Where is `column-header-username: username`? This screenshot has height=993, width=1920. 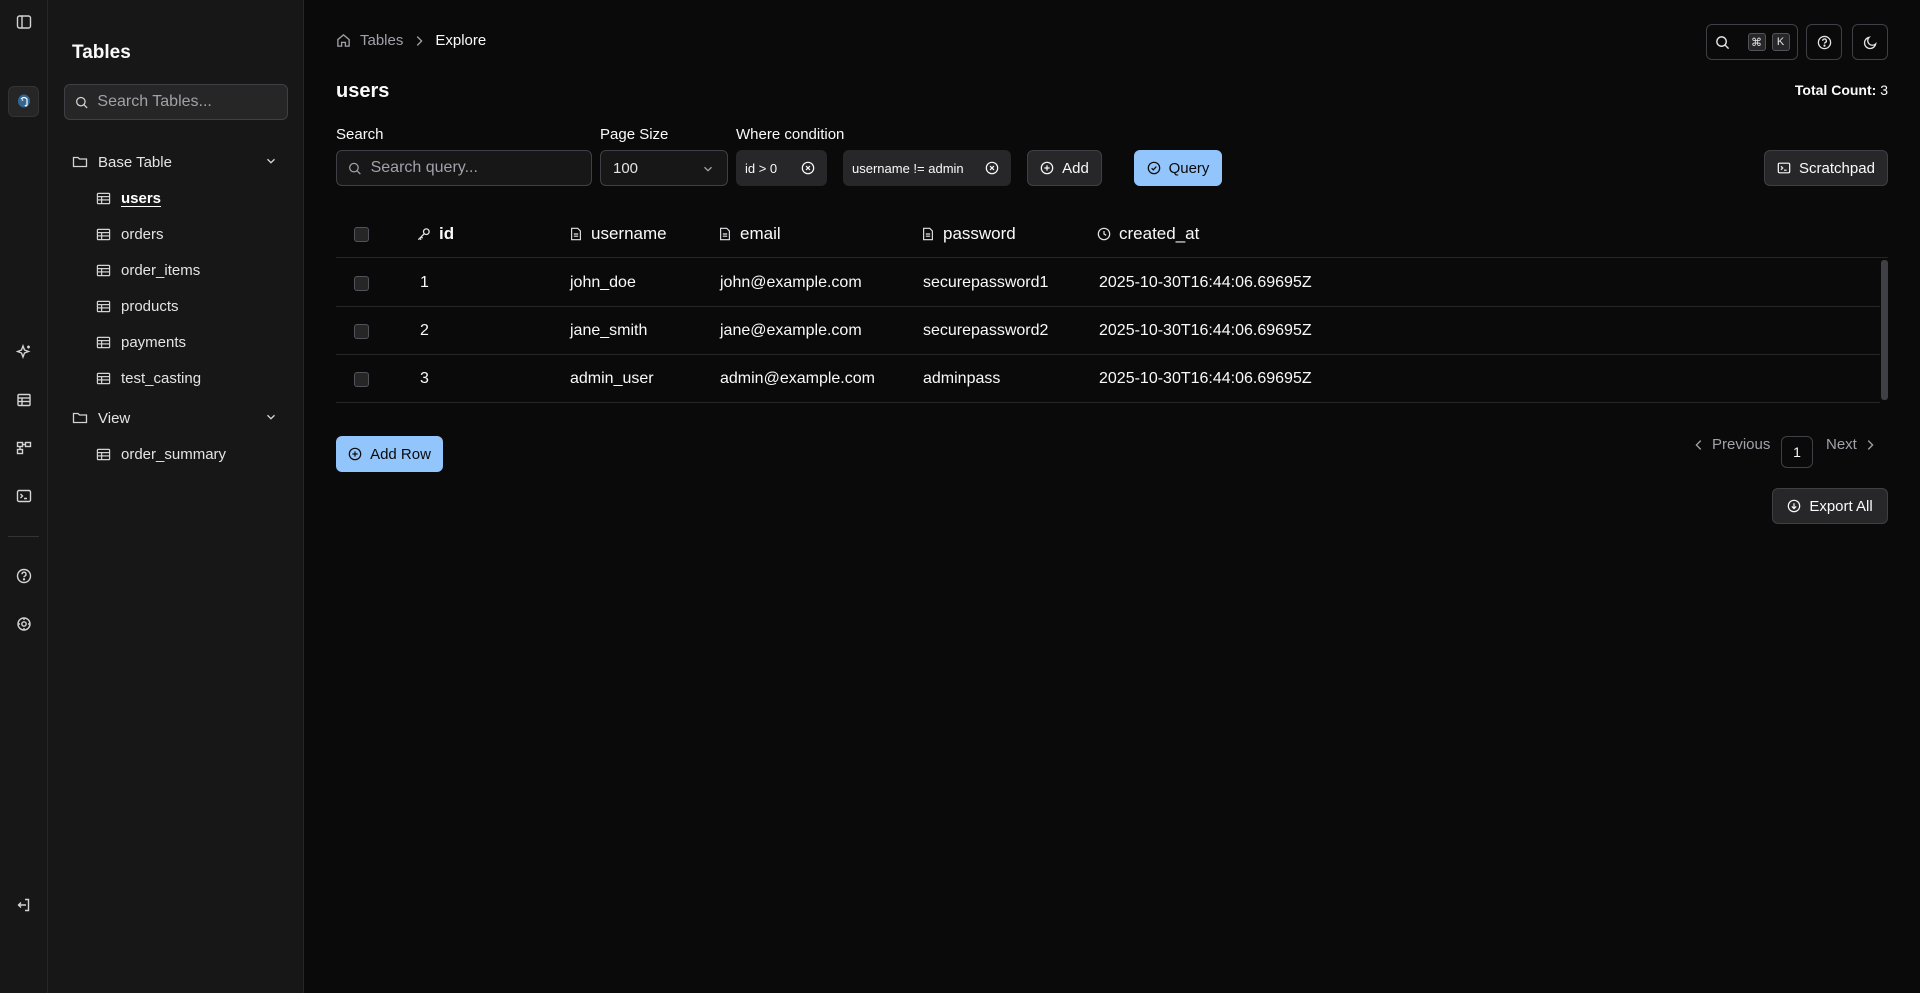 column-header-username: username is located at coordinates (618, 234).